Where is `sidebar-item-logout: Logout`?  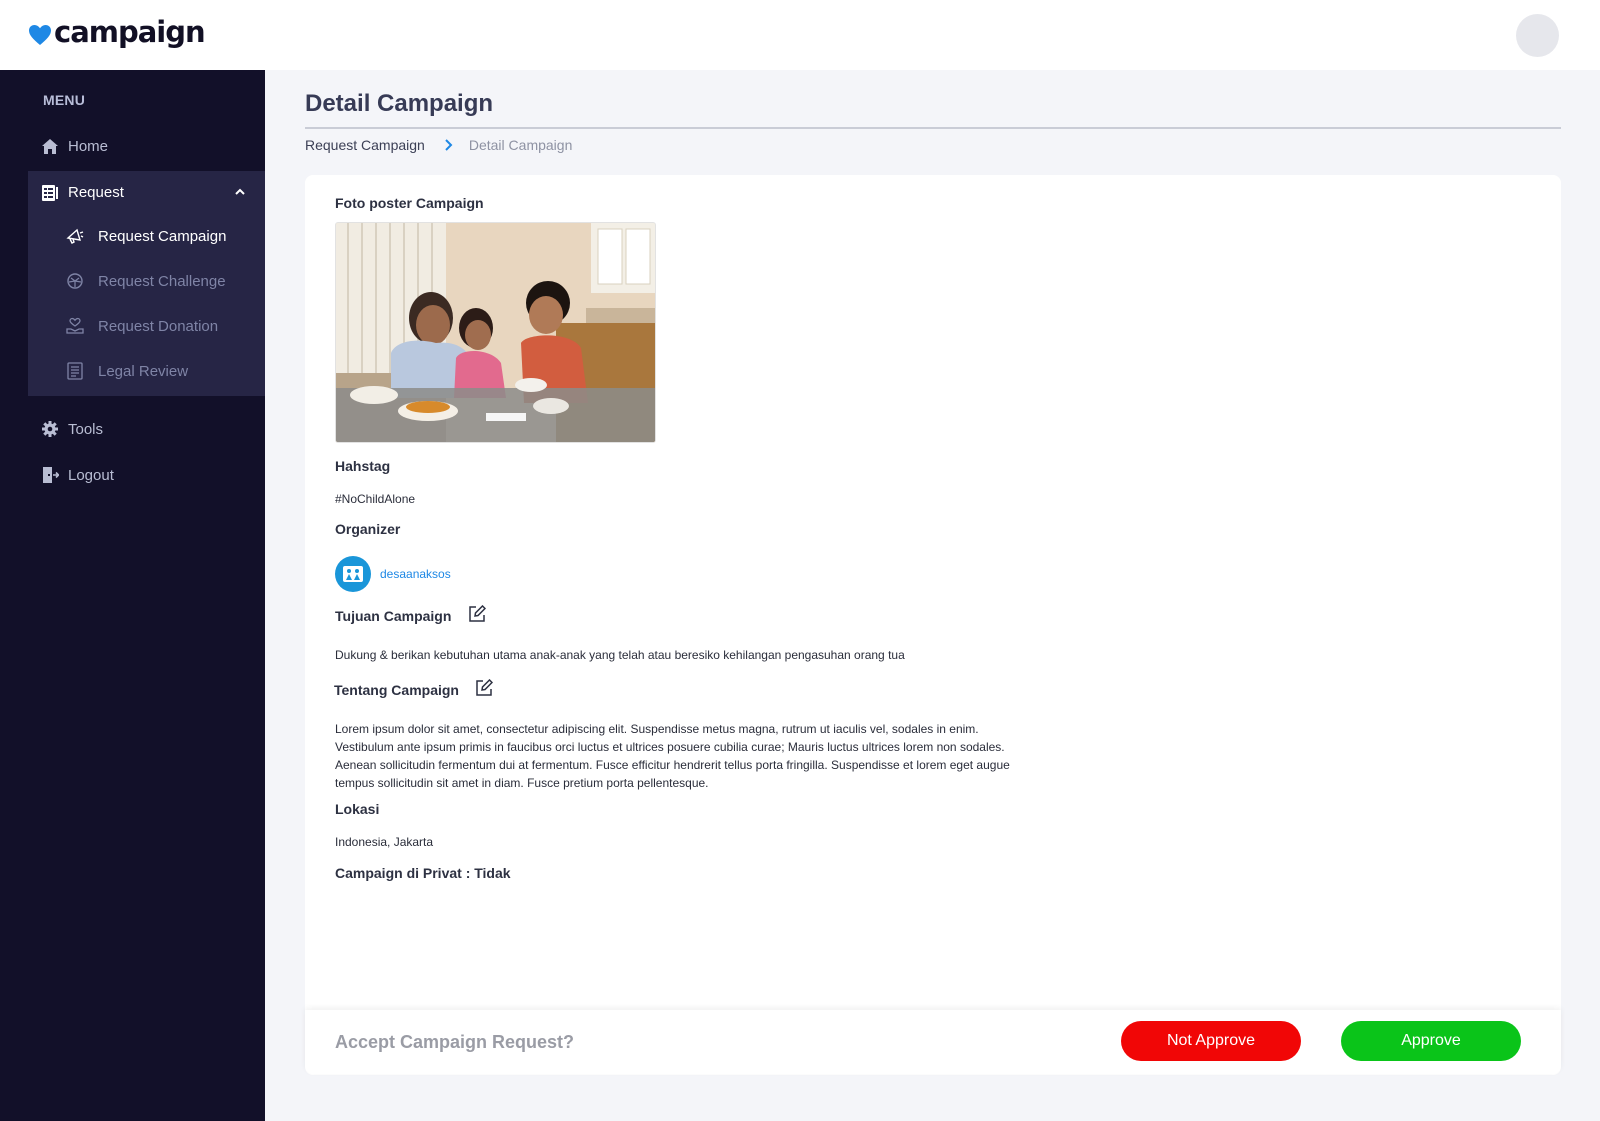
sidebar-item-logout: Logout is located at coordinates (132, 475).